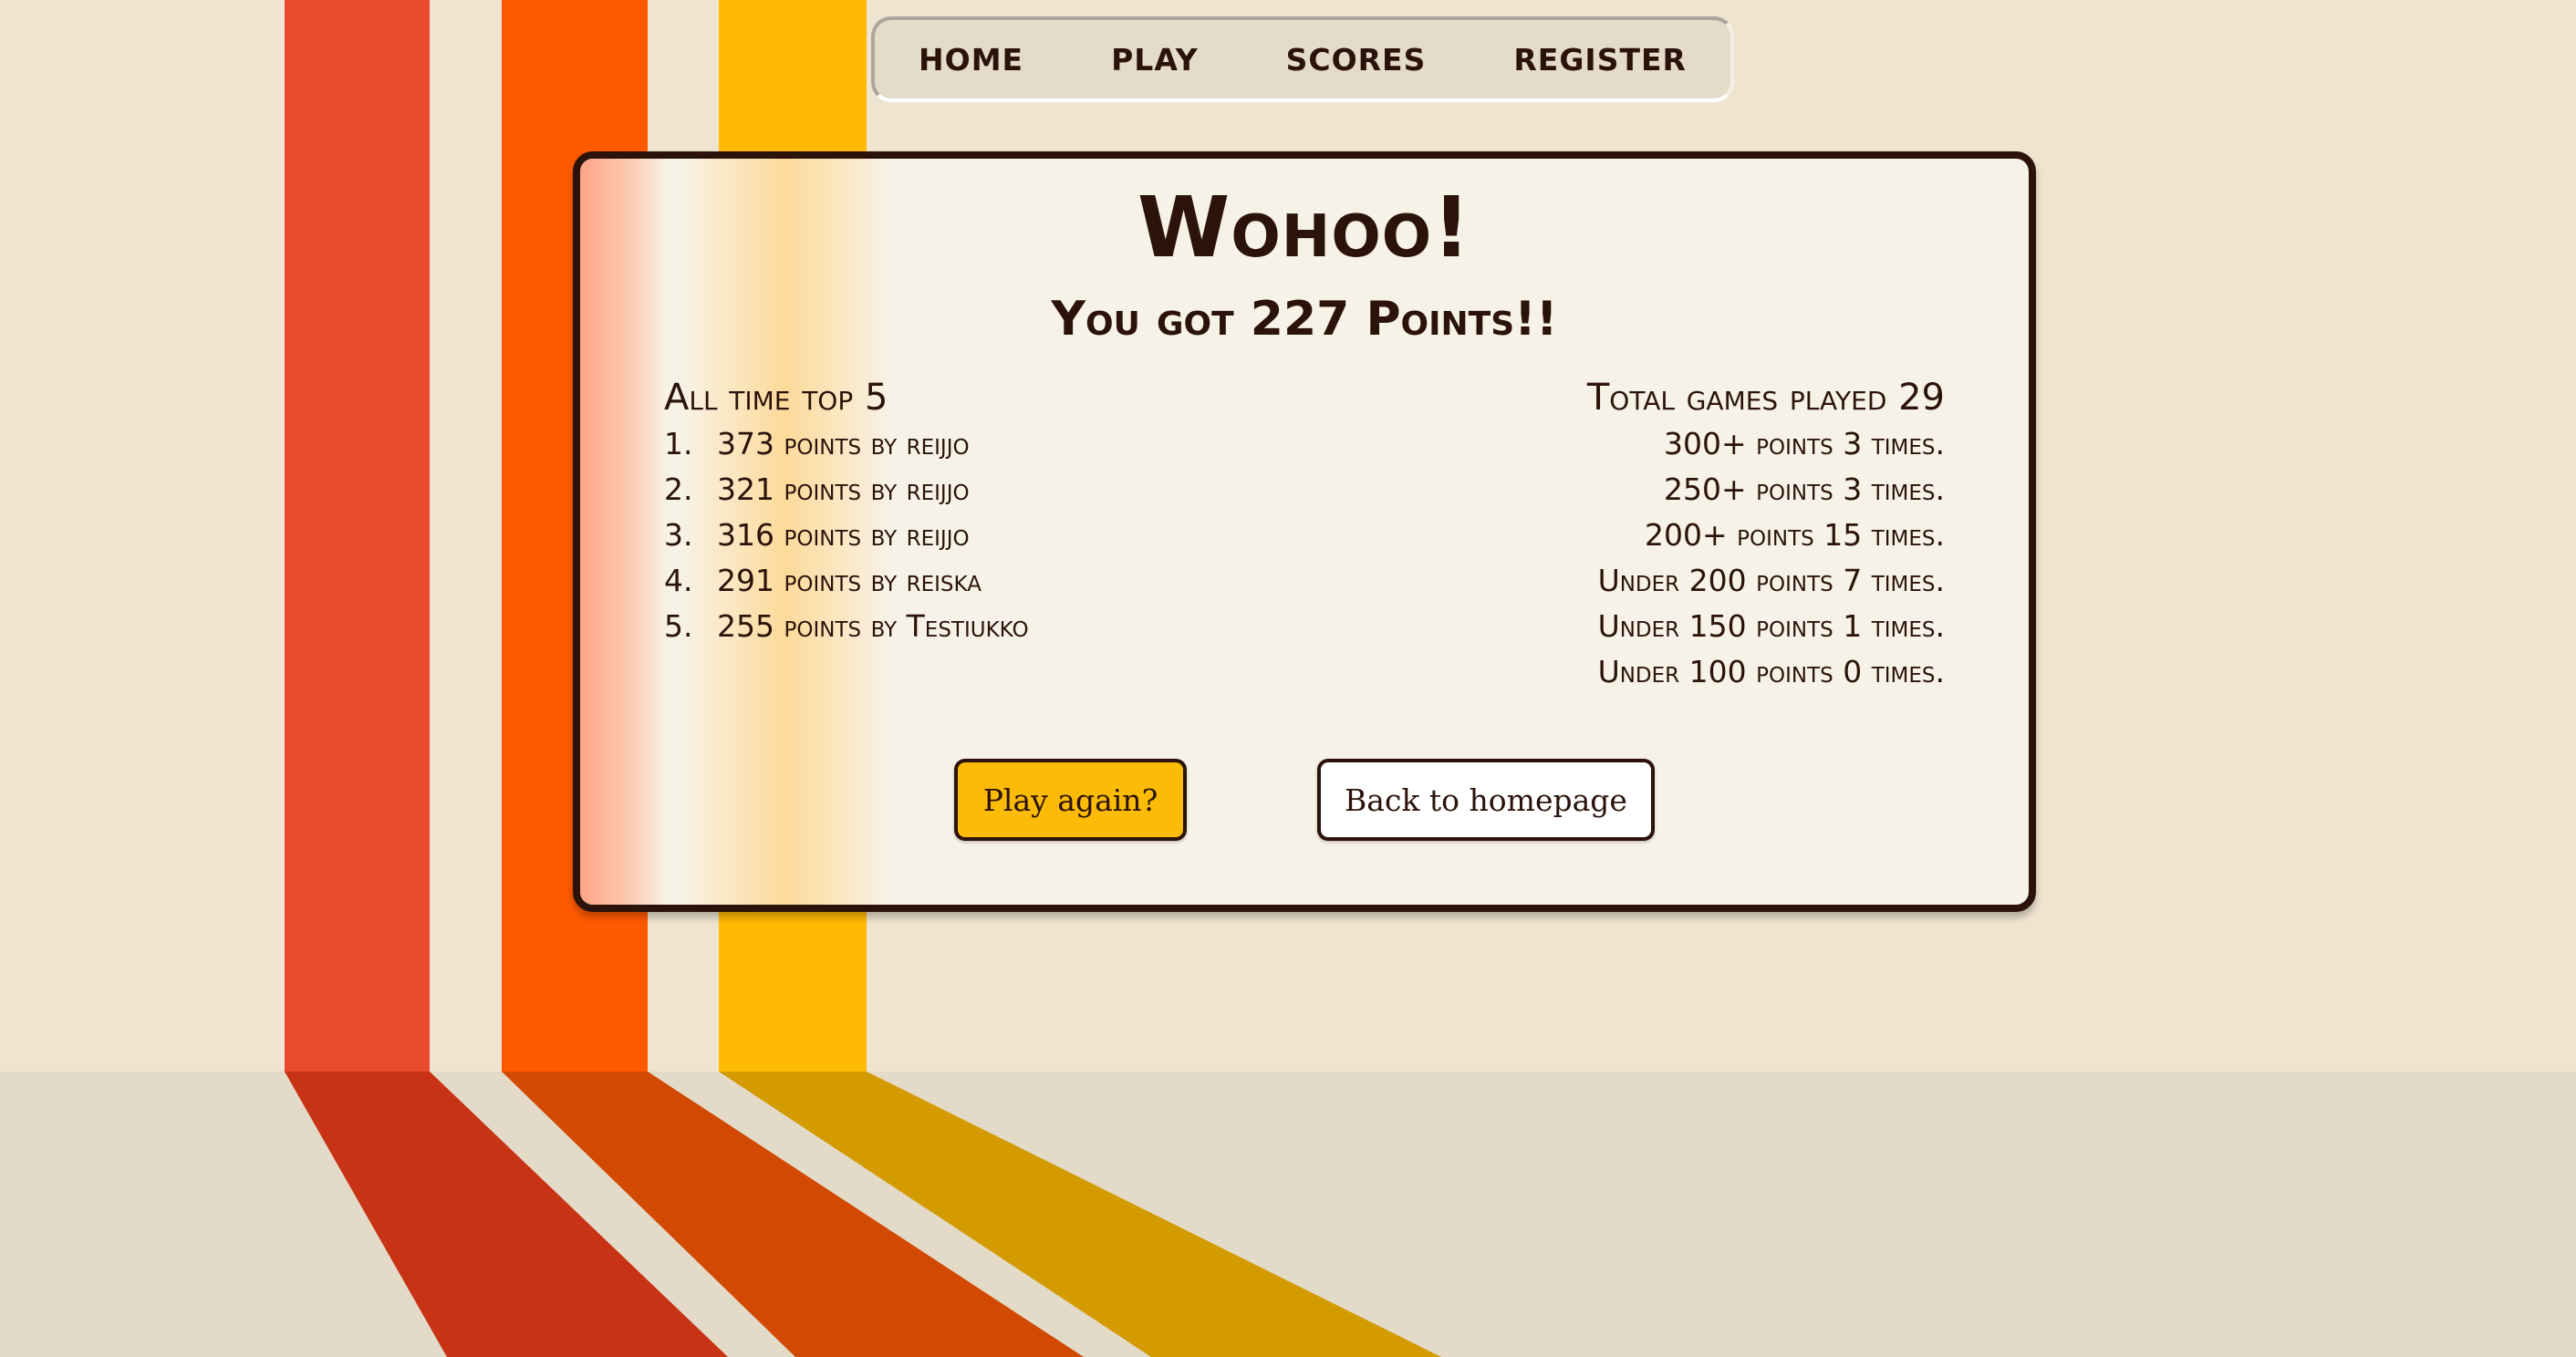 Image resolution: width=2576 pixels, height=1357 pixels. I want to click on top-scores-heading: All time top 5, so click(776, 398).